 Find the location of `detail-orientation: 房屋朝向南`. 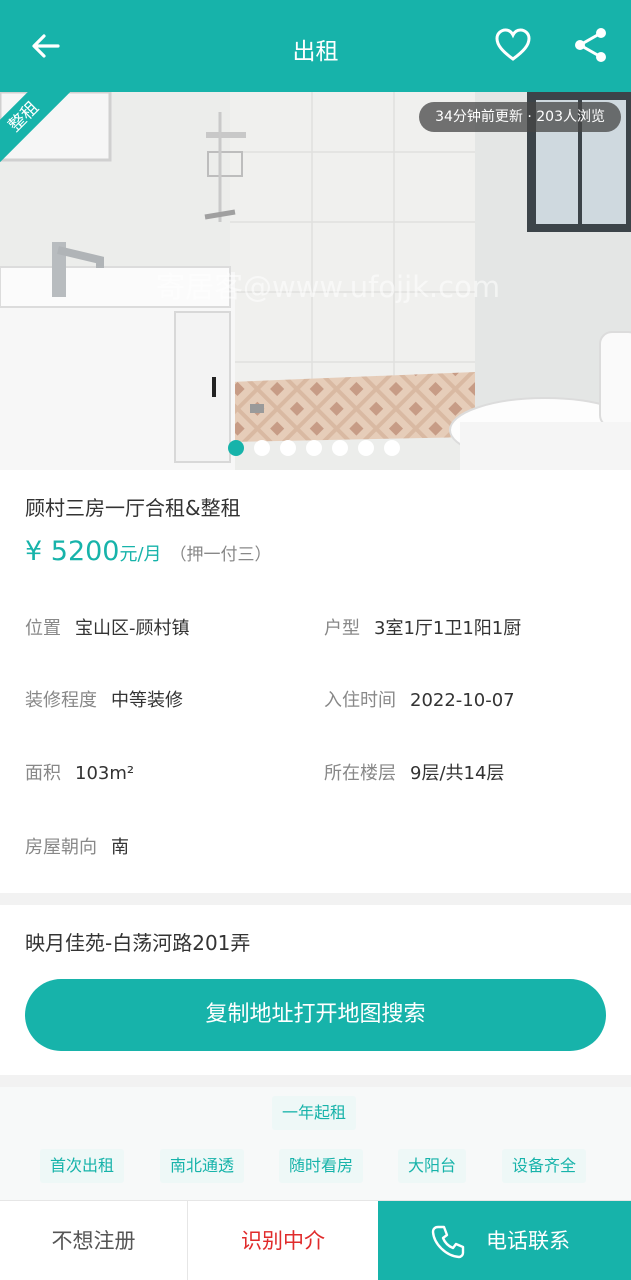

detail-orientation: 房屋朝向南 is located at coordinates (77, 846).